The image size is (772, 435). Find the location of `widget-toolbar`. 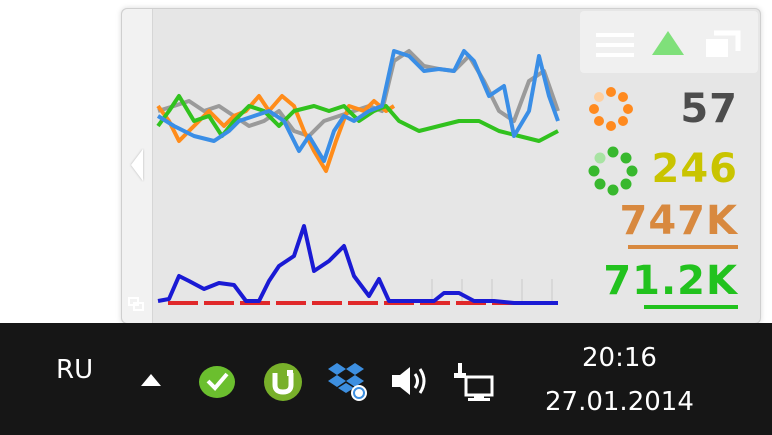

widget-toolbar is located at coordinates (669, 42).